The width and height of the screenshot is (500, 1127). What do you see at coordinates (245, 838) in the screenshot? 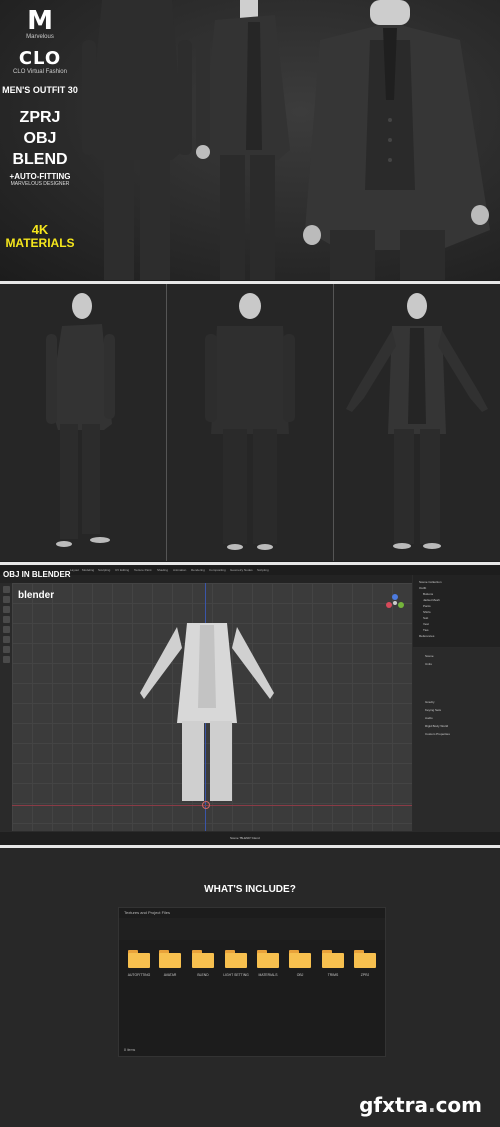
I see `status-file-name: Scene "BLEND".blend` at bounding box center [245, 838].